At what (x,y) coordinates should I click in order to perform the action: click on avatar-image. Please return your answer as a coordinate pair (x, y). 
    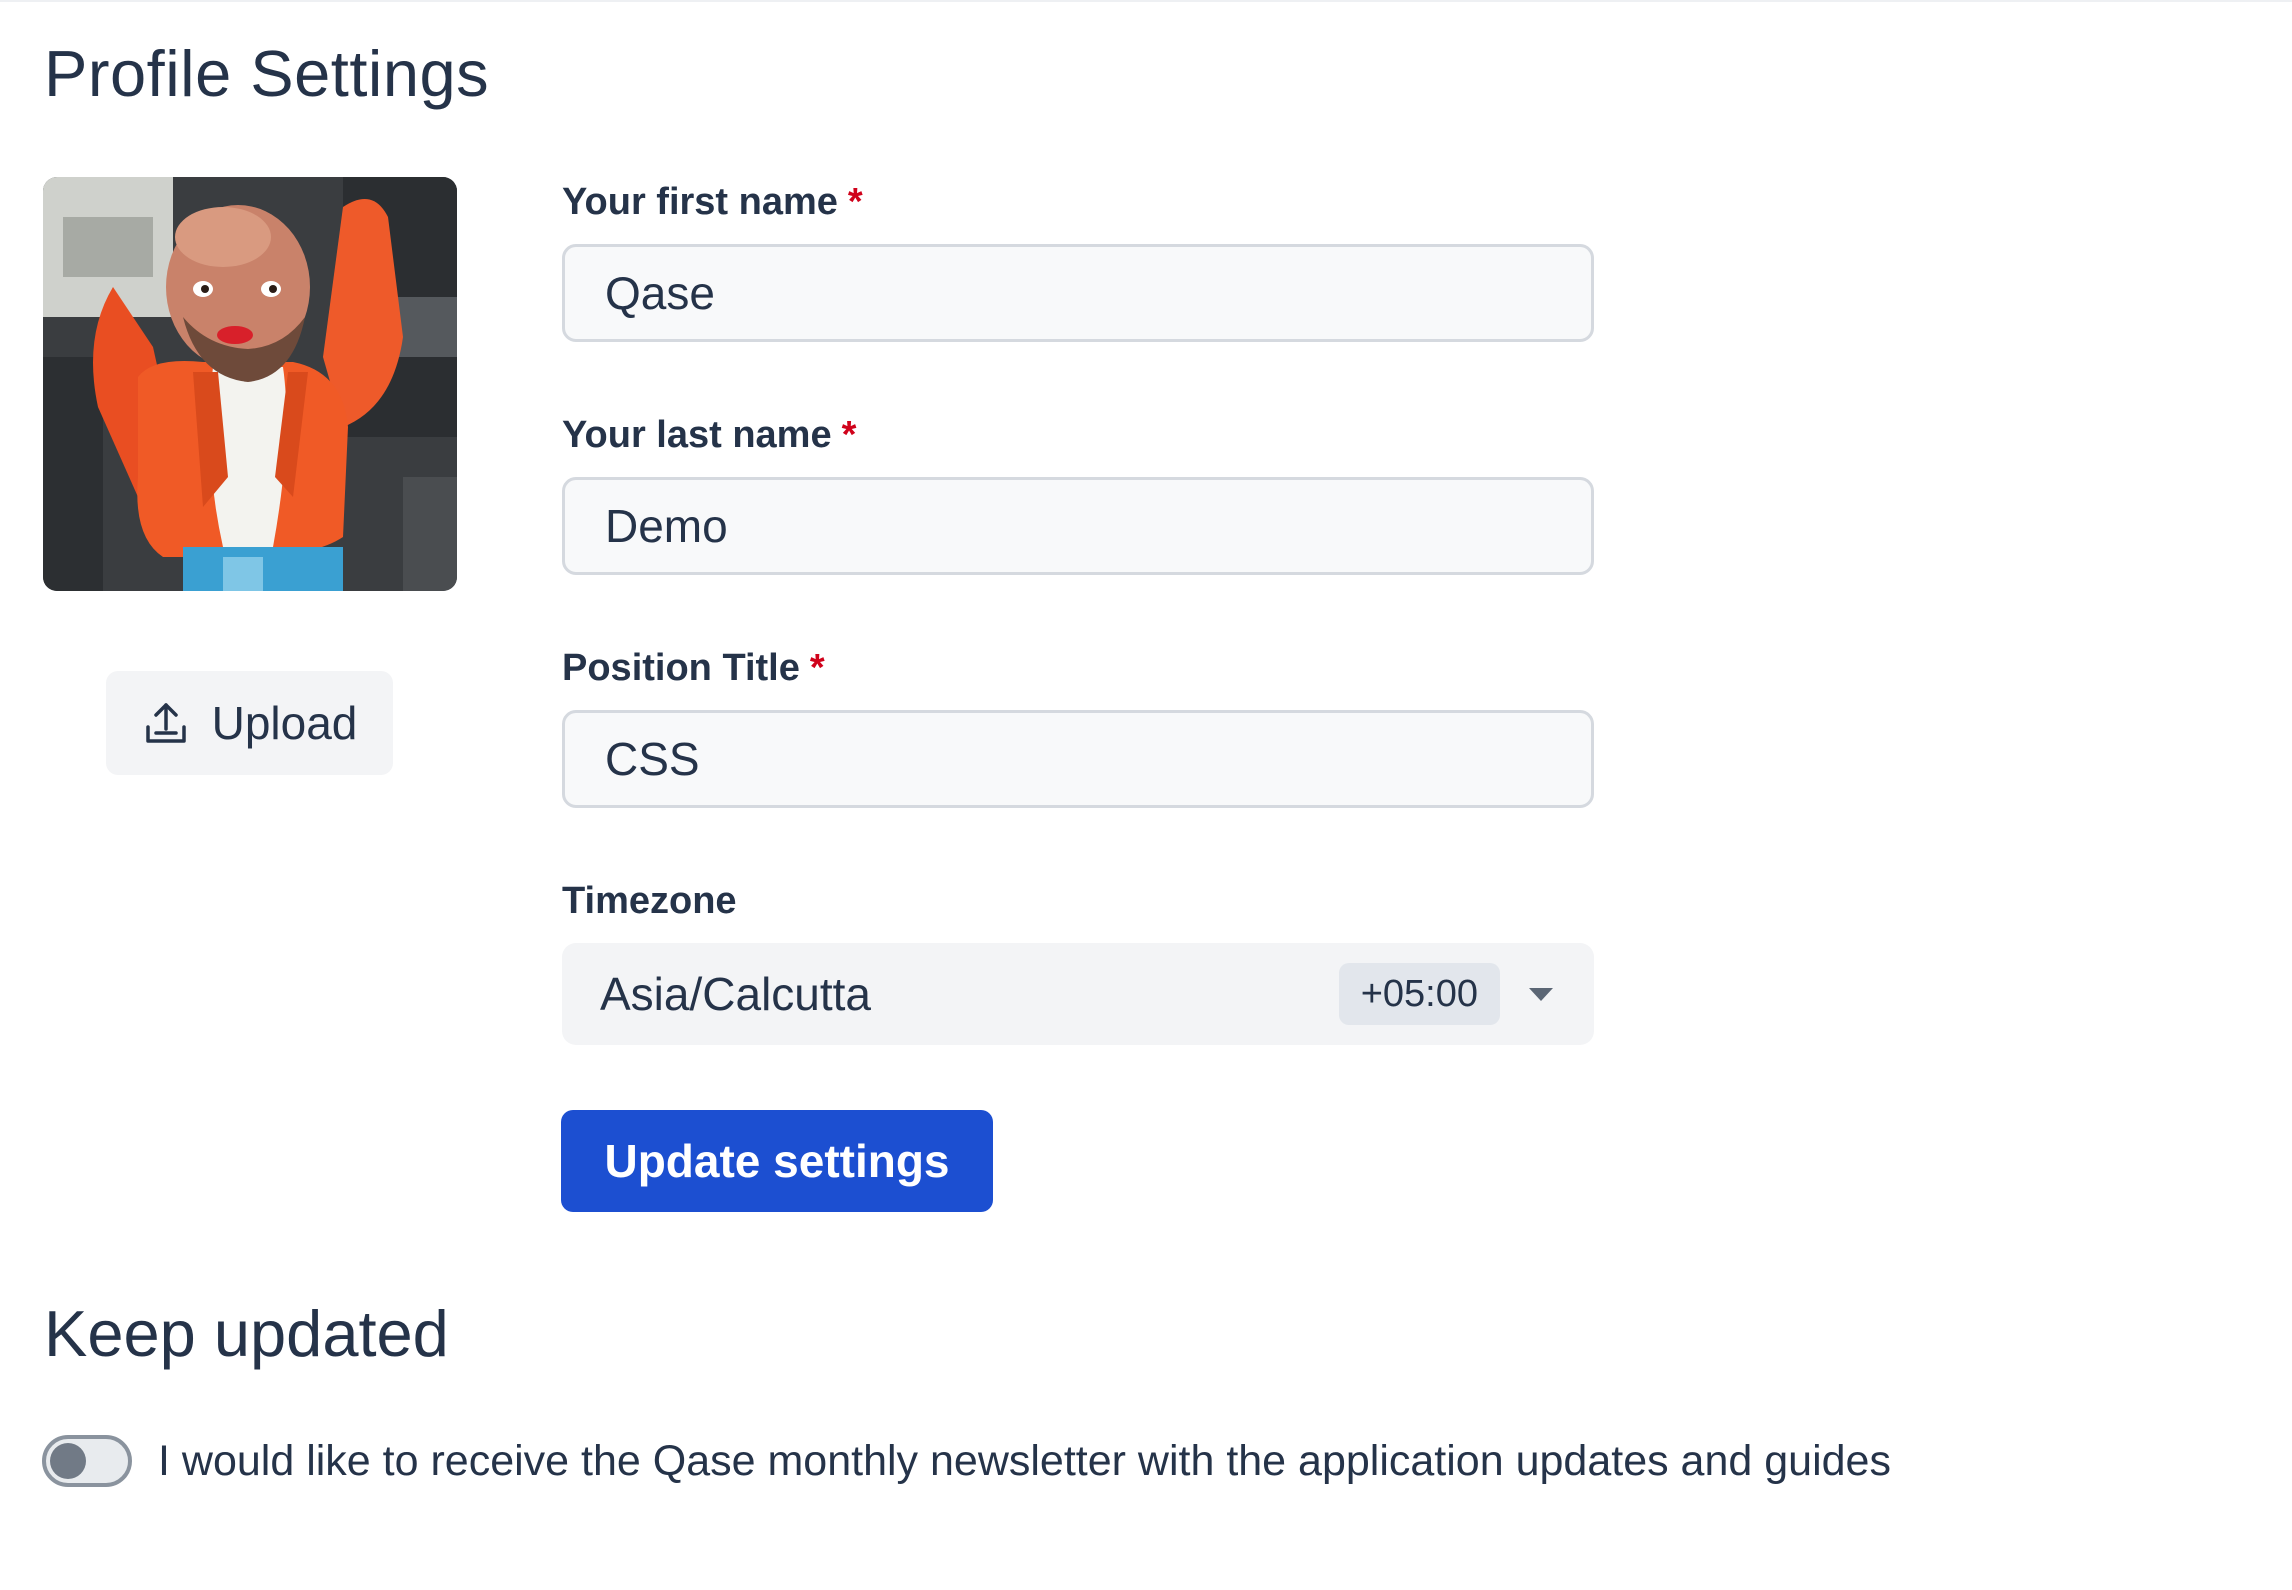
    Looking at the image, I should click on (250, 384).